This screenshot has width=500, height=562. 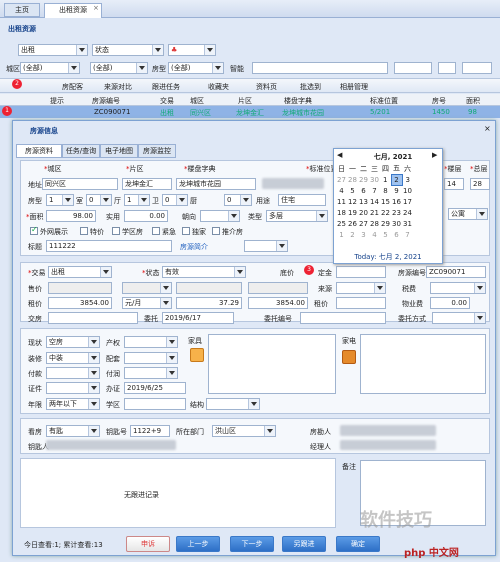 I want to click on commission-no-input, so click(x=343, y=318).